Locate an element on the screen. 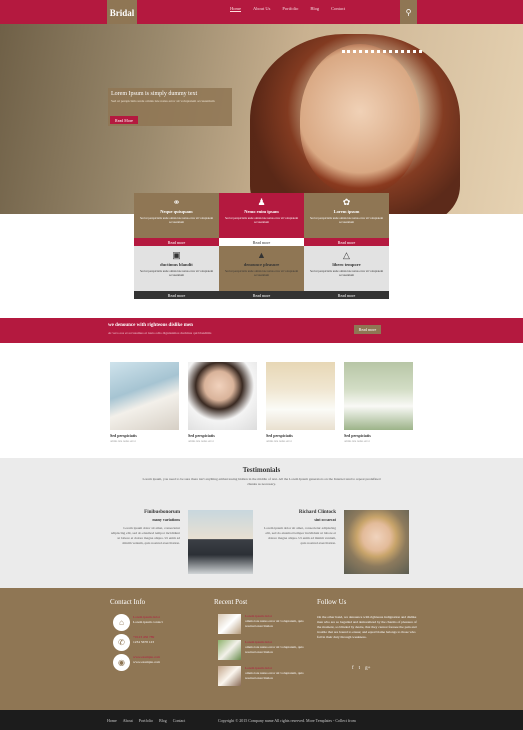 This screenshot has height=730, width=523. feature-title: libero tempore is located at coordinates (346, 264).